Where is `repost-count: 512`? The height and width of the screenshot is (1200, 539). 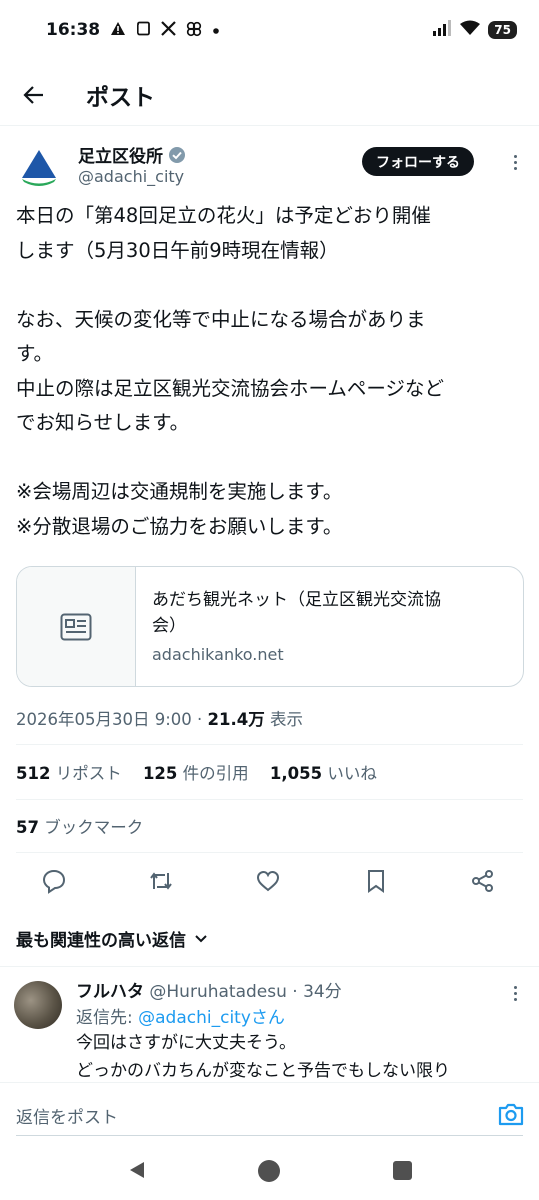
repost-count: 512 is located at coordinates (33, 773).